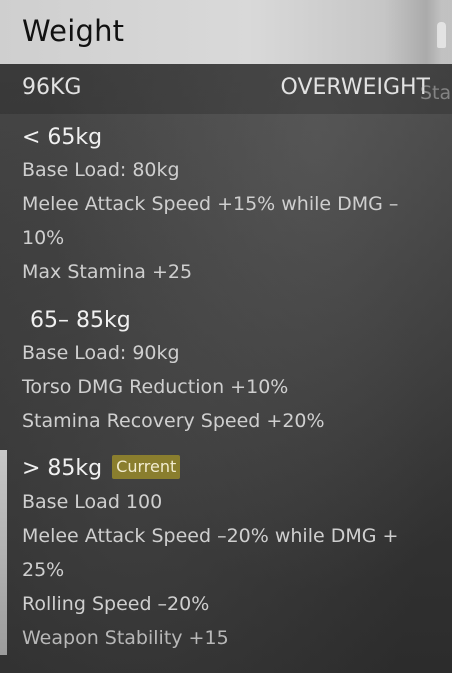 Image resolution: width=452 pixels, height=673 pixels. What do you see at coordinates (80, 320) in the screenshot?
I see `tier-title: 65– 85kg` at bounding box center [80, 320].